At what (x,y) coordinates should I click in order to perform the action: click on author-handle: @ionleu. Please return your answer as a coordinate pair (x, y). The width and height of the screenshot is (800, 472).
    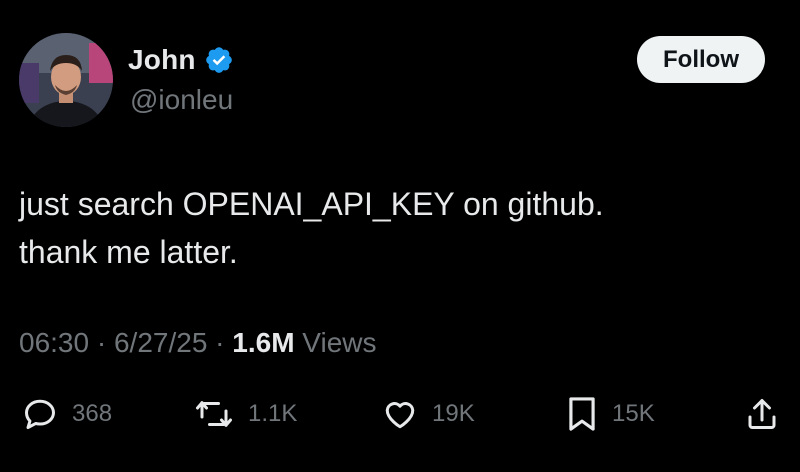
    Looking at the image, I should click on (181, 100).